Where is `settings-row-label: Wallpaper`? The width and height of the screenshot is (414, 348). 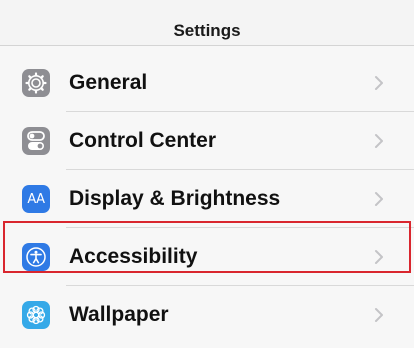 settings-row-label: Wallpaper is located at coordinates (119, 314).